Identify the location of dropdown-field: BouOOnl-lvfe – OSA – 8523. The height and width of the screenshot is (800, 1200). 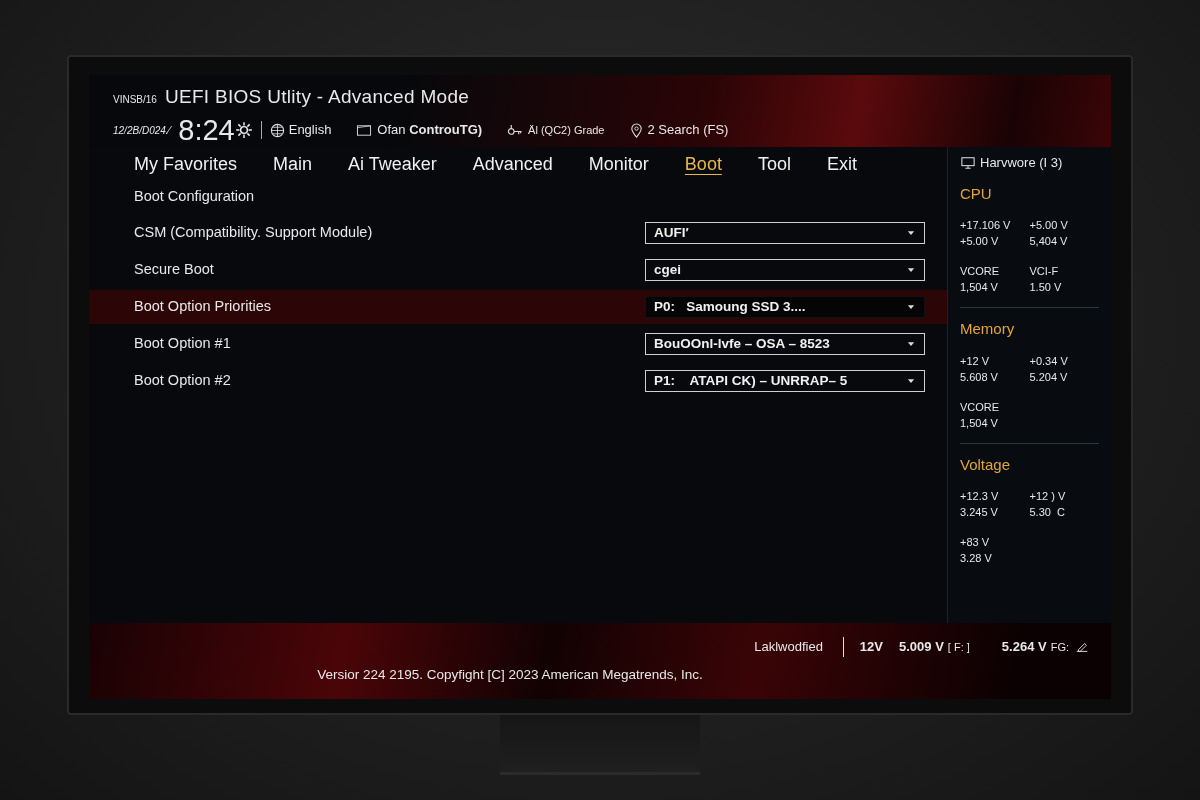
(785, 343).